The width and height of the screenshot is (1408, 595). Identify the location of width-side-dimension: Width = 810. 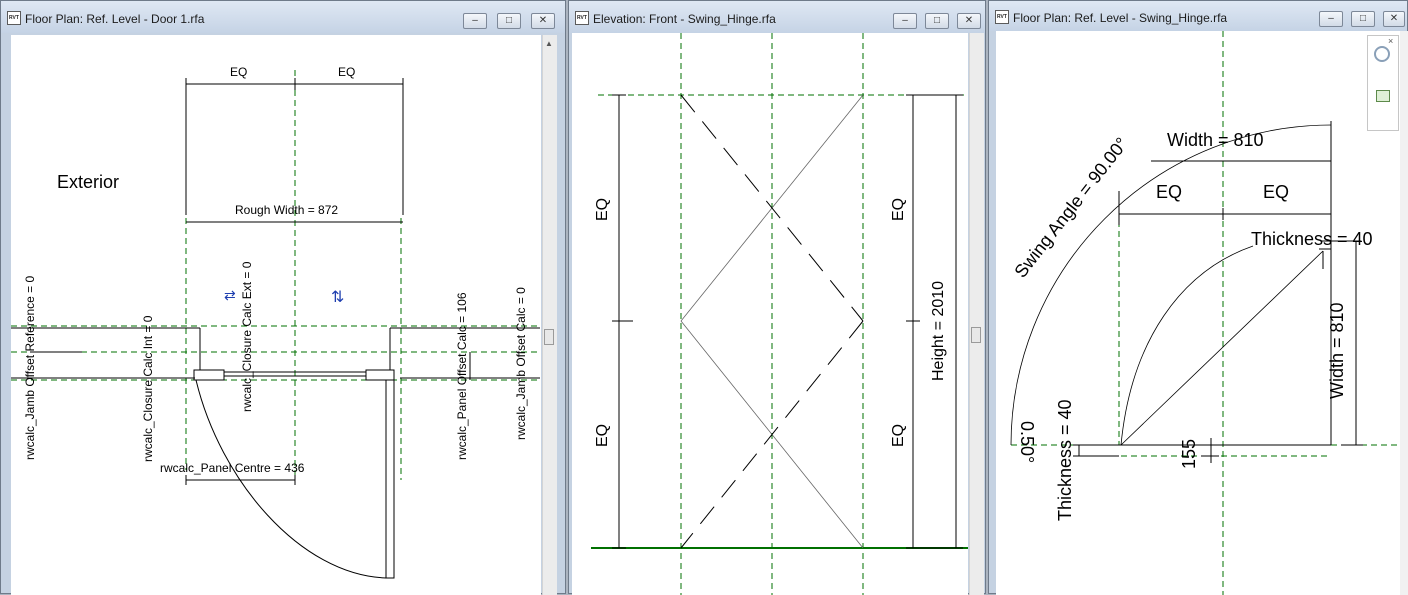
(1337, 350).